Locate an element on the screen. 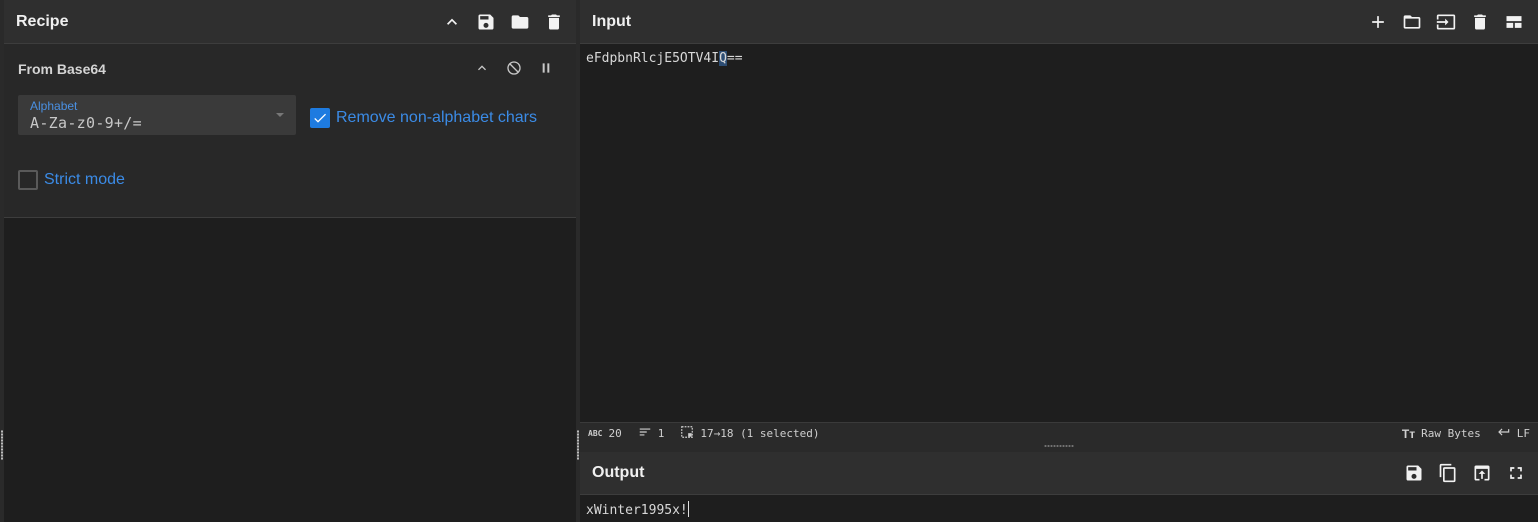 The height and width of the screenshot is (522, 1538). maximise-output-icon is located at coordinates (1516, 473).